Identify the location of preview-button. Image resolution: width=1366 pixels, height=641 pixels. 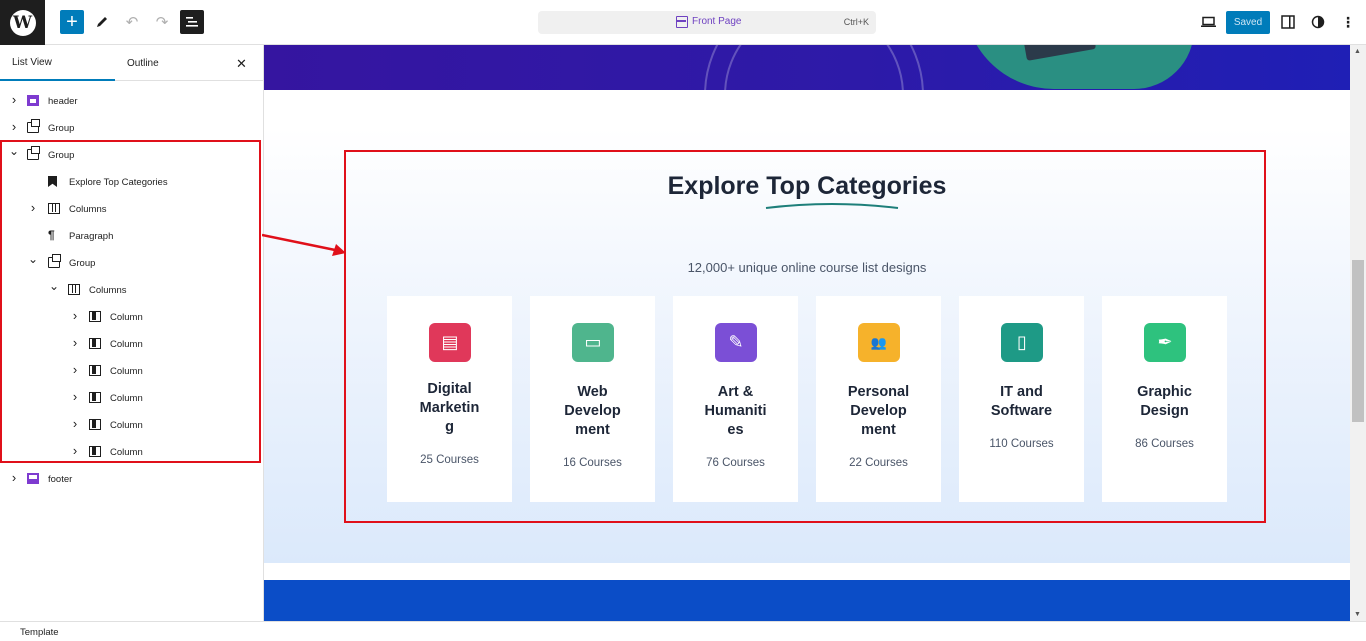
(1208, 22).